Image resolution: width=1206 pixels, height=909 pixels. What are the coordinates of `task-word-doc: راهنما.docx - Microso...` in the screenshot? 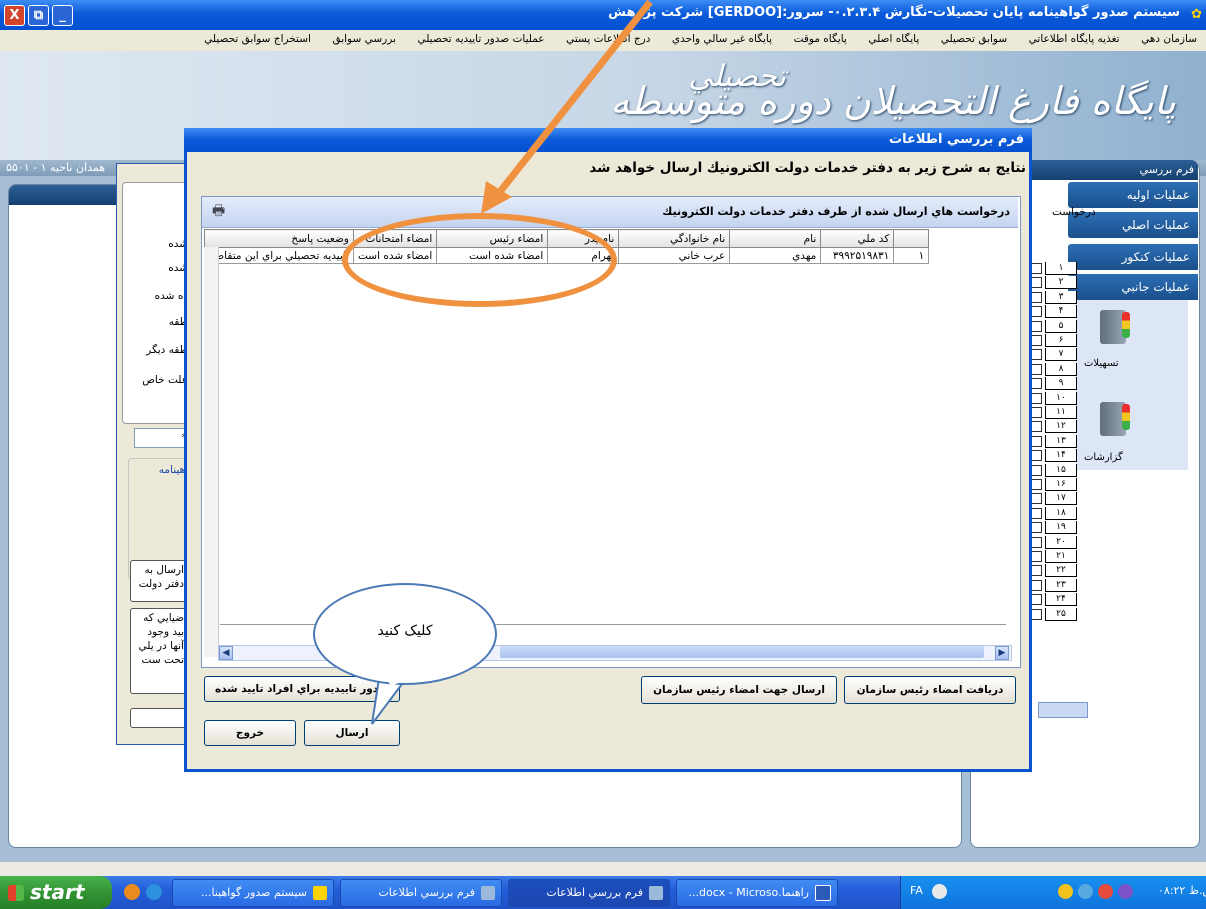 It's located at (757, 893).